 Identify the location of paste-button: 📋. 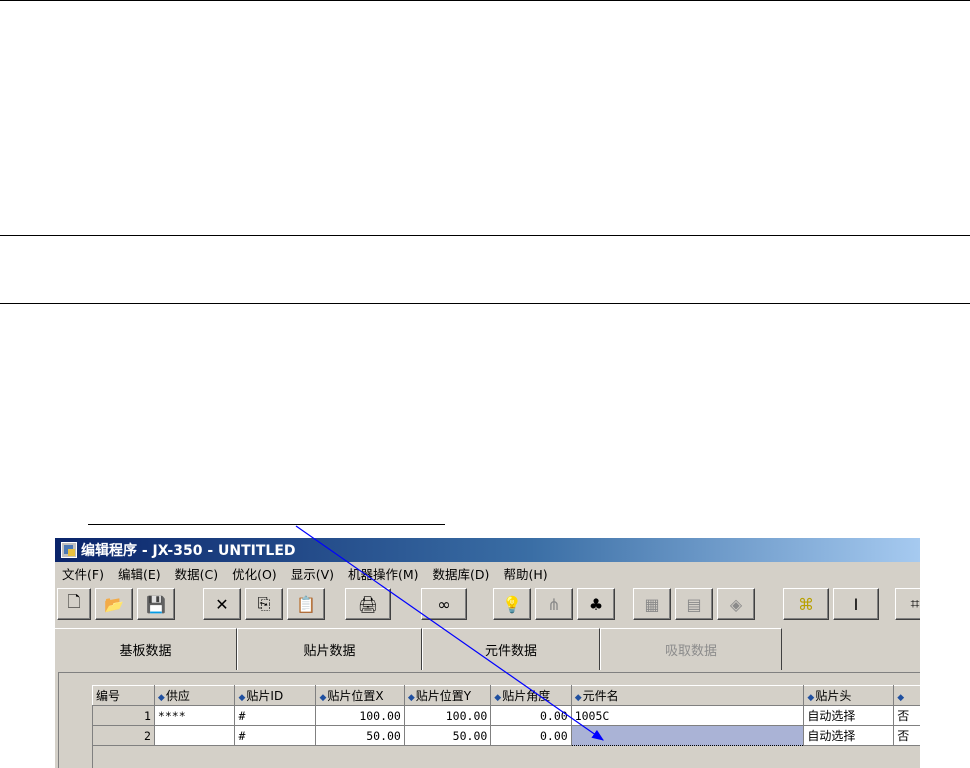
(306, 604).